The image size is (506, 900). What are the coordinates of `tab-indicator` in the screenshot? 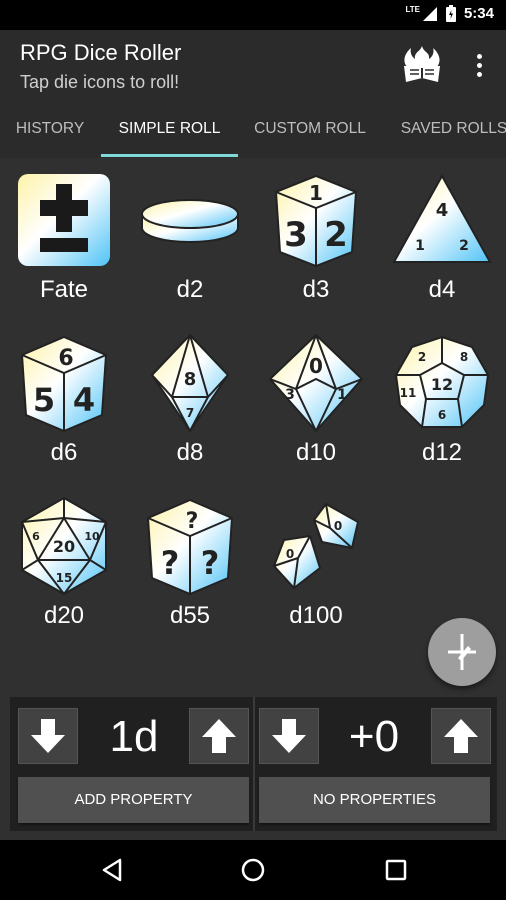 It's located at (169, 155).